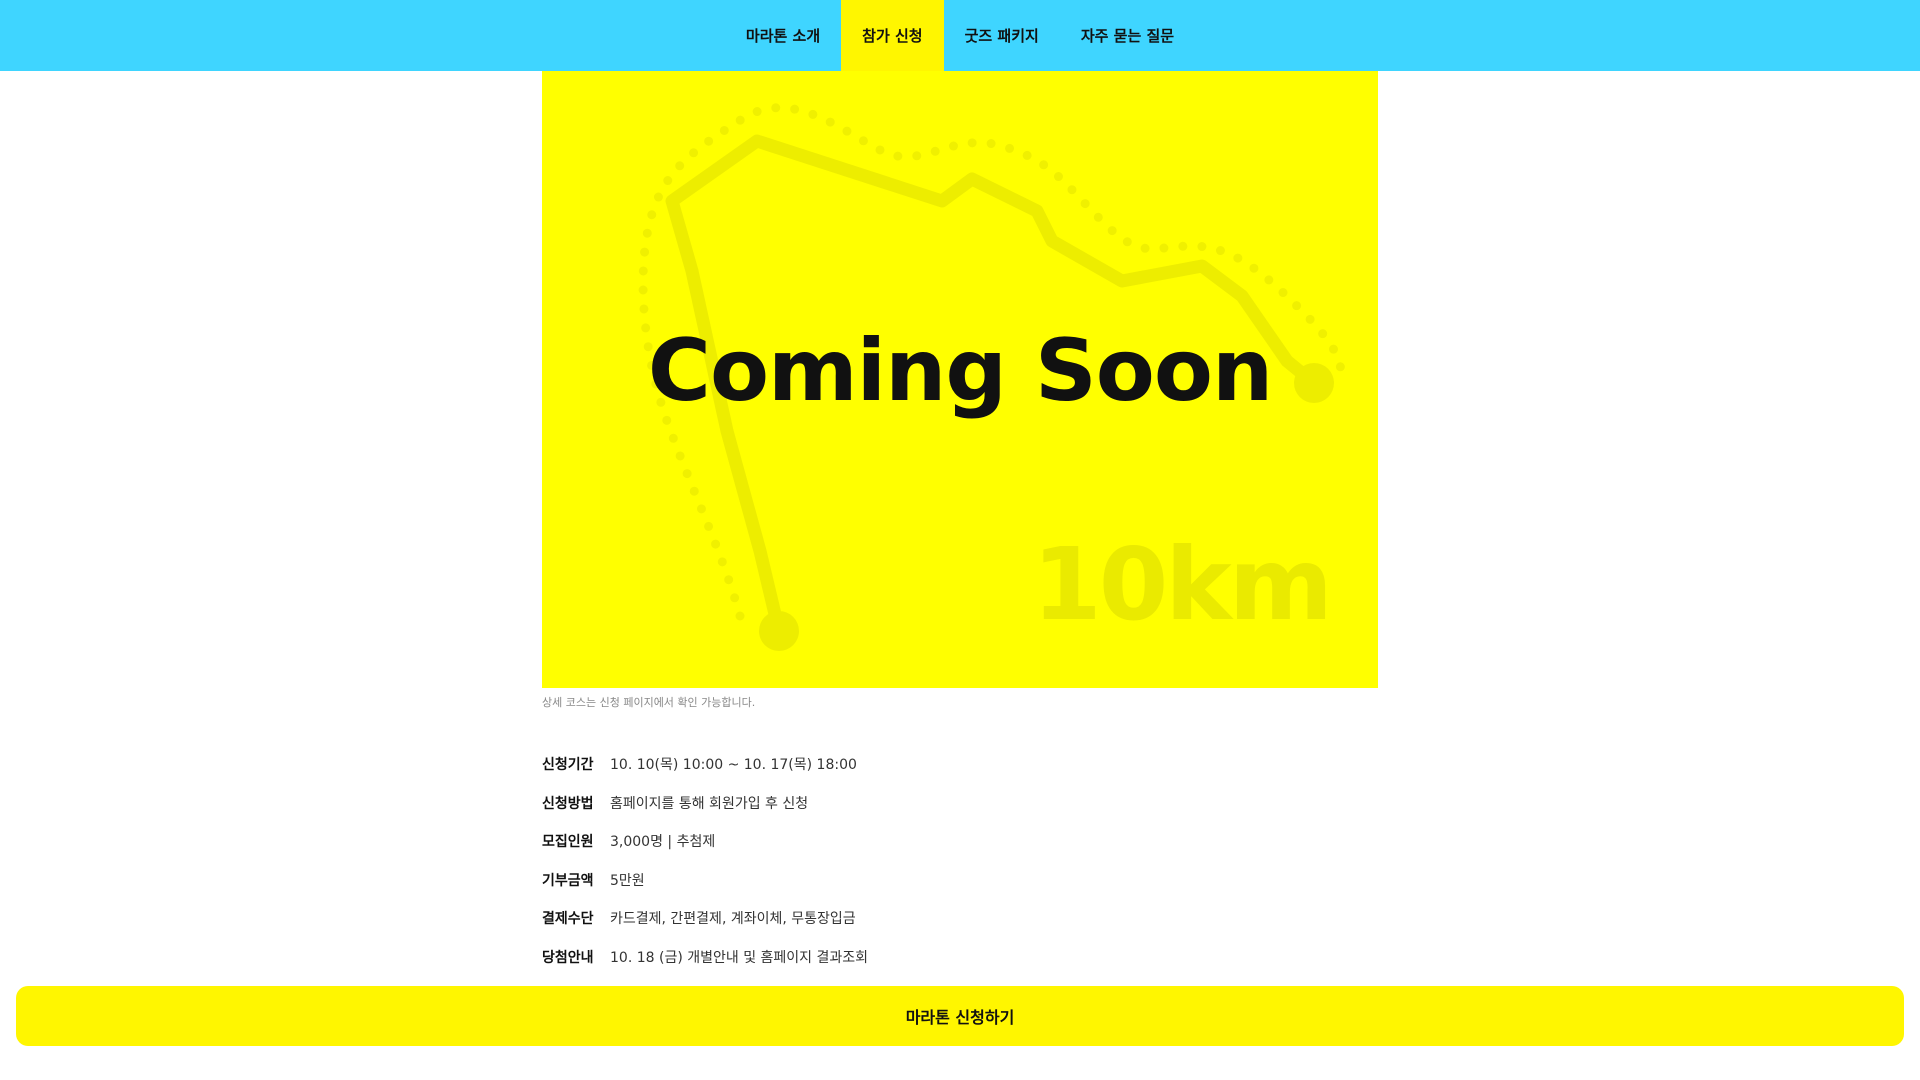 The width and height of the screenshot is (1920, 1080). I want to click on info-label: 신청방법, so click(568, 803).